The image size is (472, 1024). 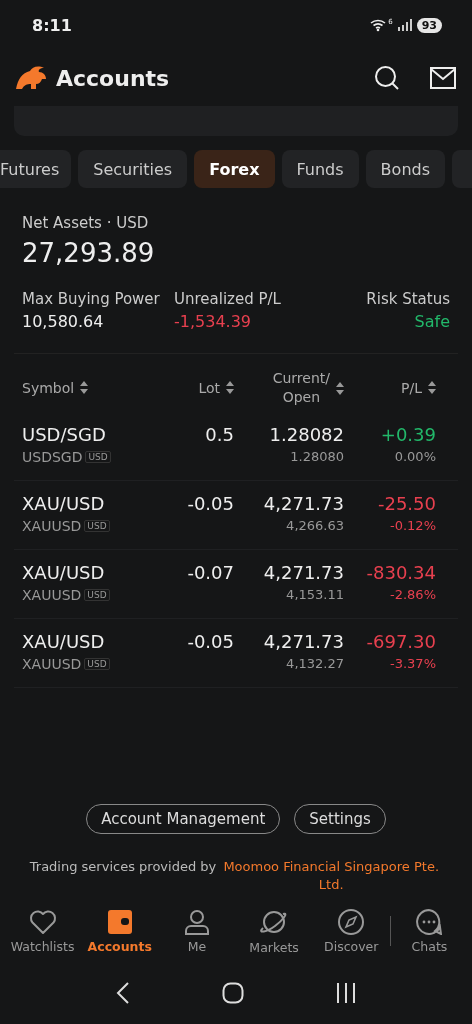 I want to click on category-tab: Forex, so click(x=234, y=169).